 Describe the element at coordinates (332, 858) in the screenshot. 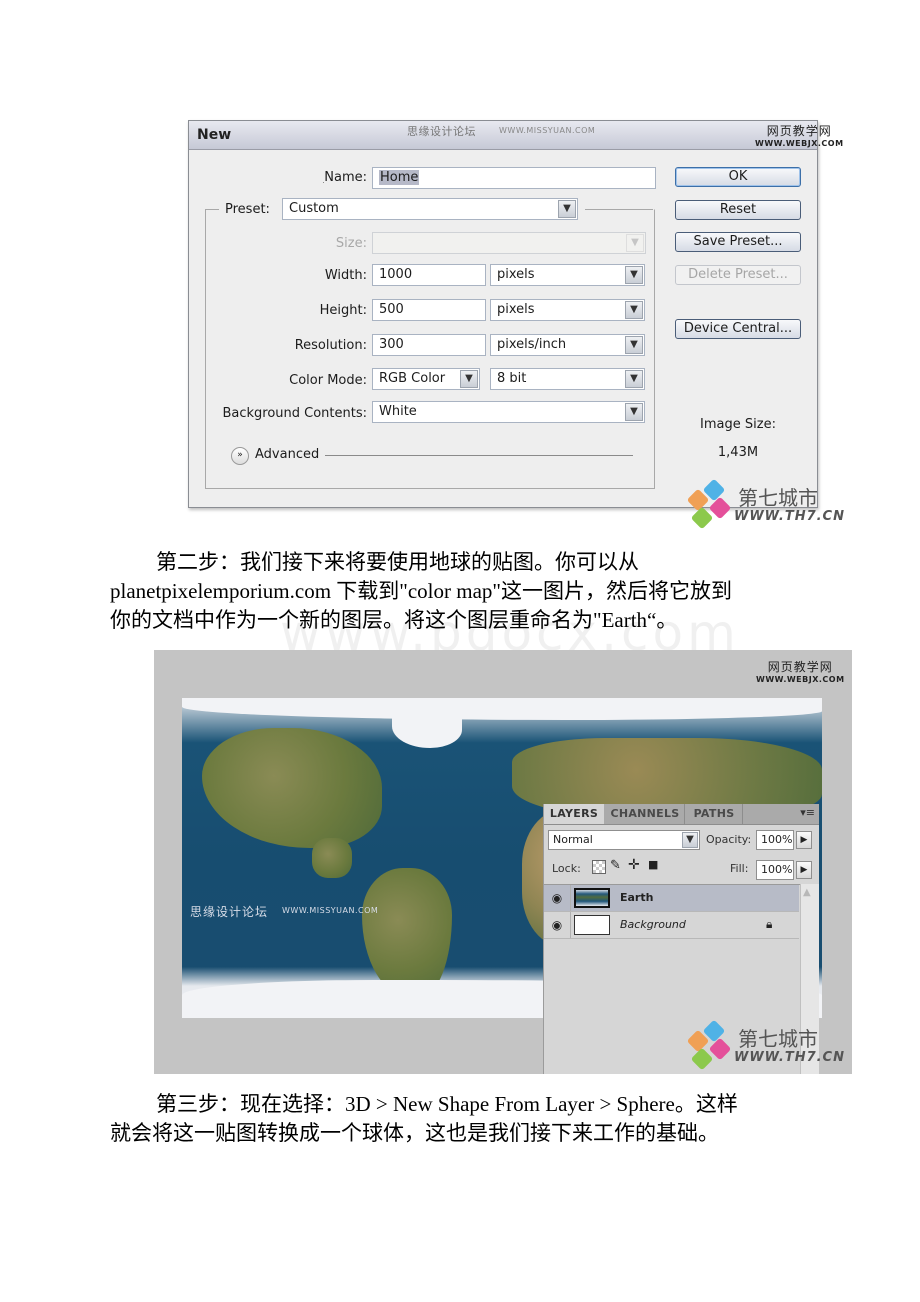

I see `central-america` at that location.